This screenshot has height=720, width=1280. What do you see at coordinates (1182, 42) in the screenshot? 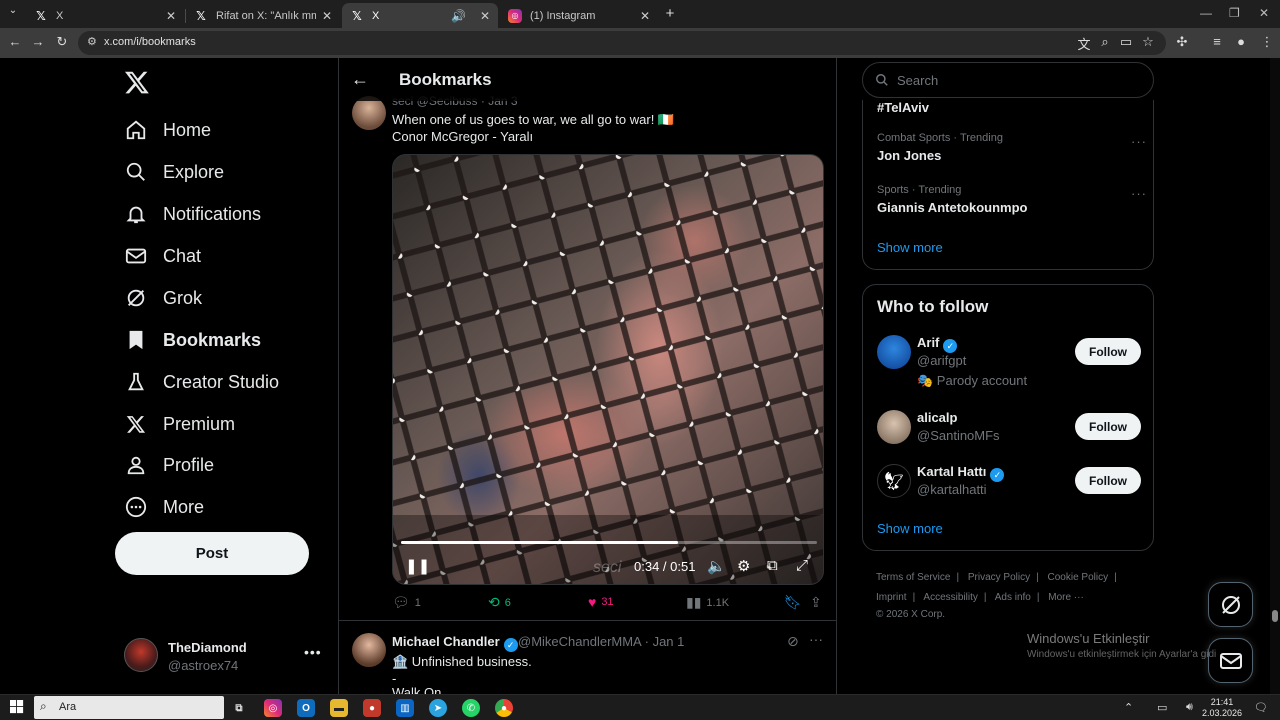
I see `extensions-icon: ✣` at bounding box center [1182, 42].